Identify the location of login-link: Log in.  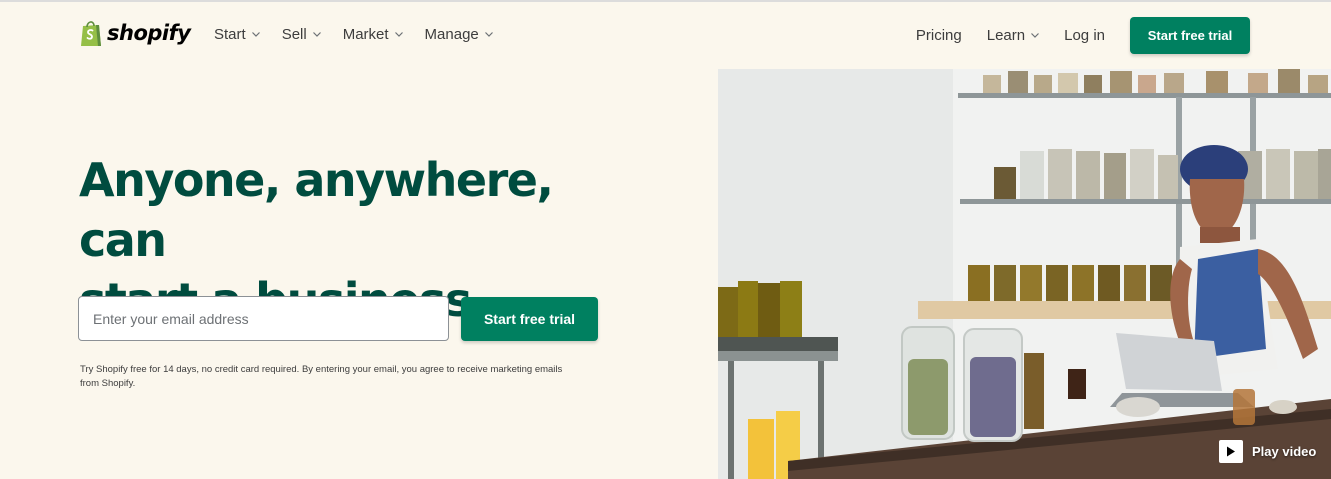
(1084, 35).